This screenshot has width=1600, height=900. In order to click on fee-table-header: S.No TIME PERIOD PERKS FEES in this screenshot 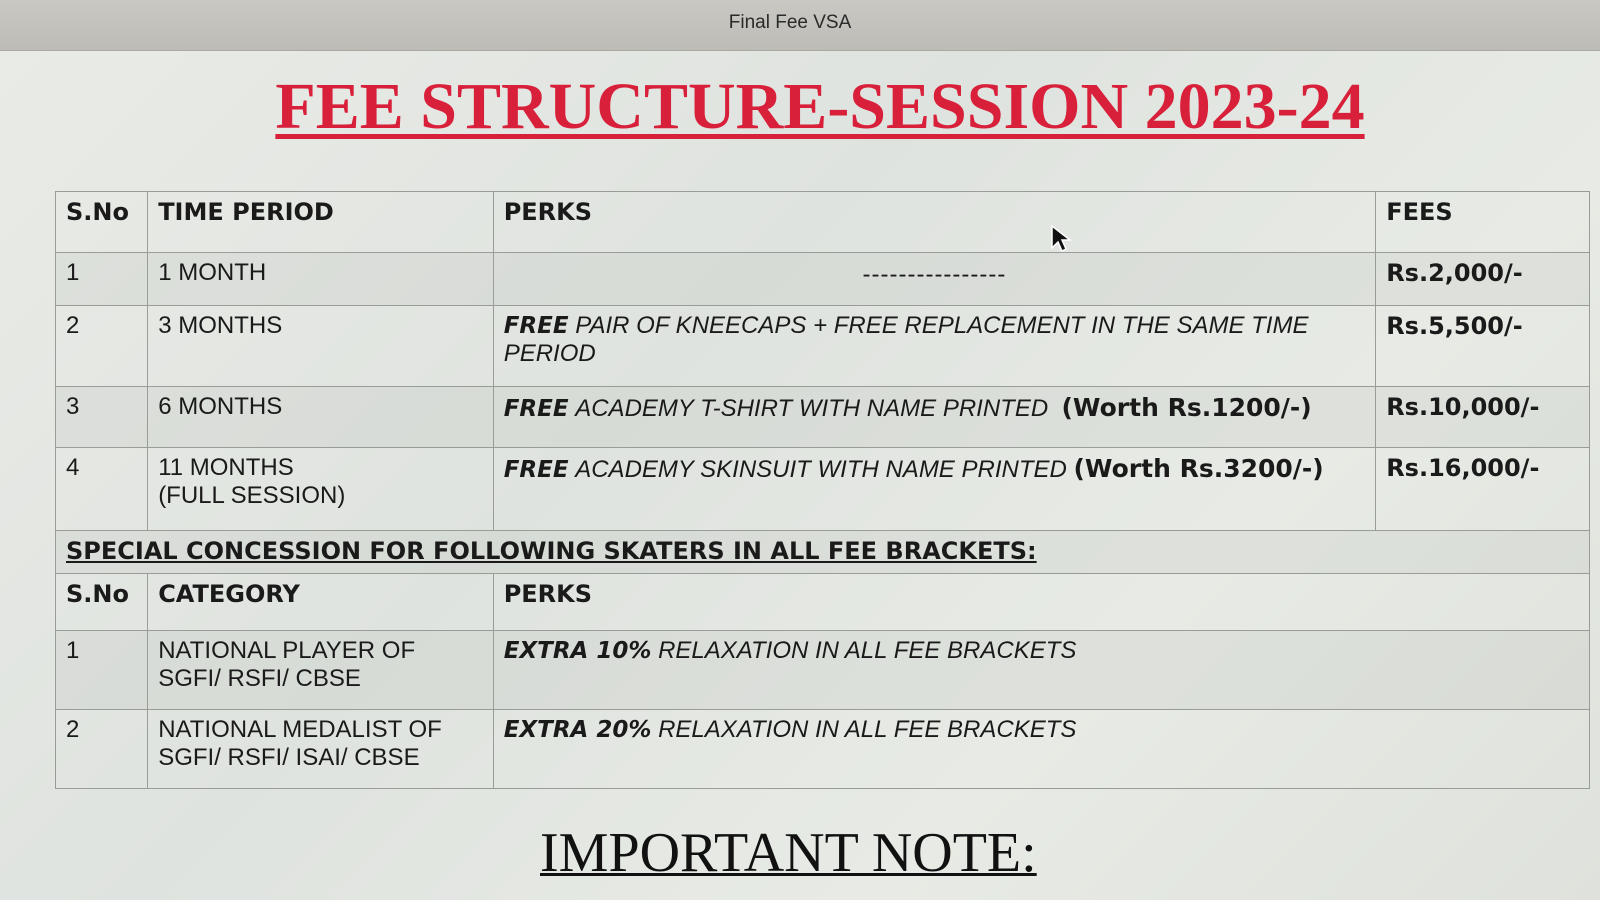, I will do `click(822, 222)`.